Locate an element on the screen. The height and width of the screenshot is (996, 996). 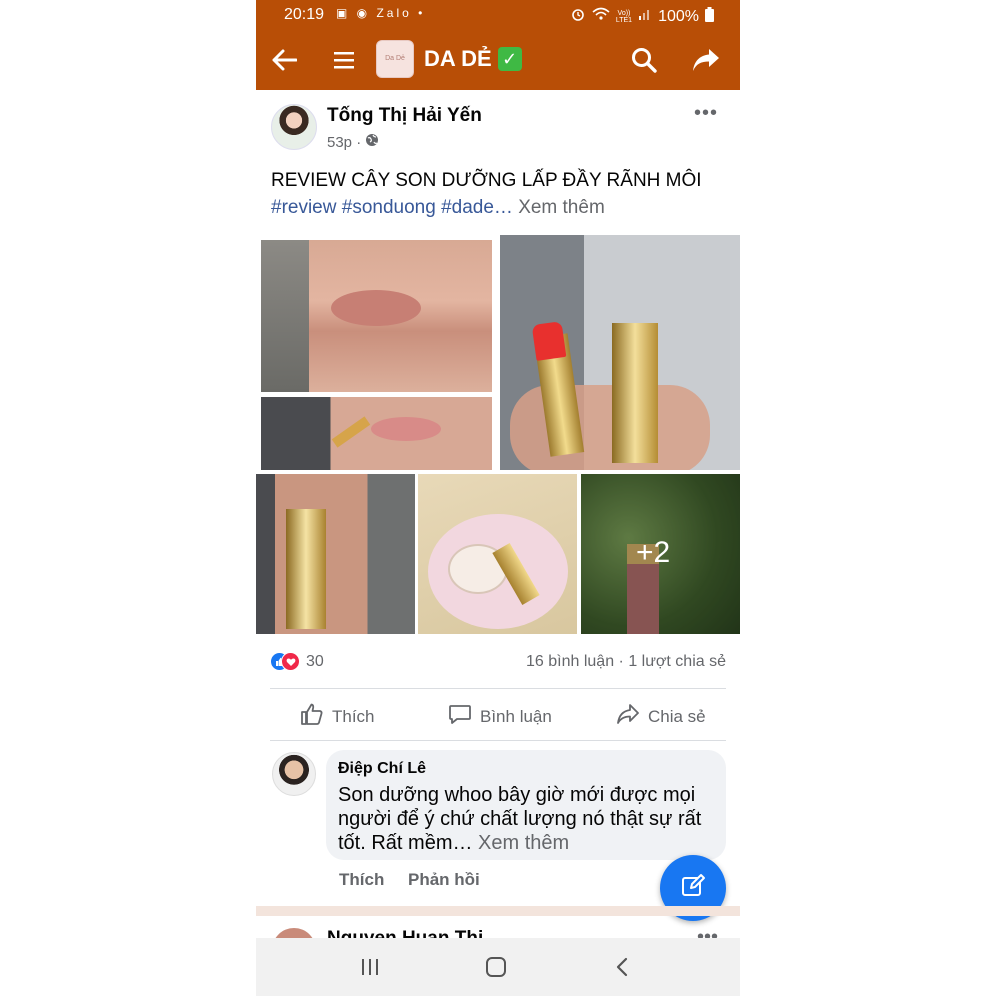
post-time: 53p · is located at coordinates (353, 142).